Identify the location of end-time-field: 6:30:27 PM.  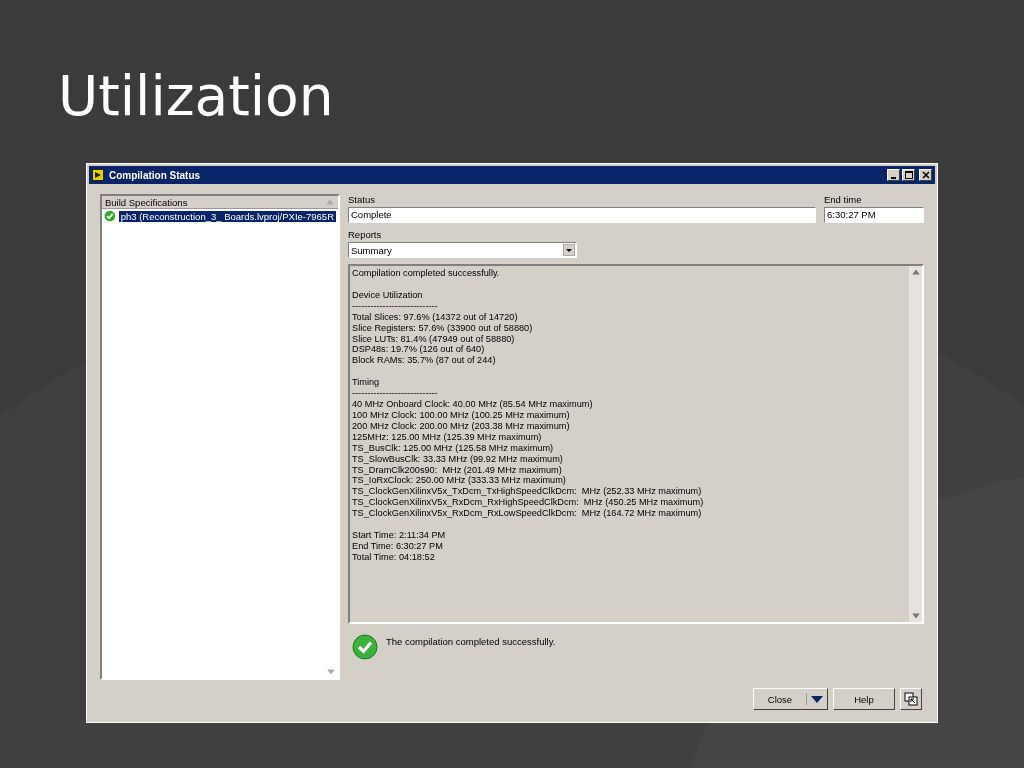
(874, 215).